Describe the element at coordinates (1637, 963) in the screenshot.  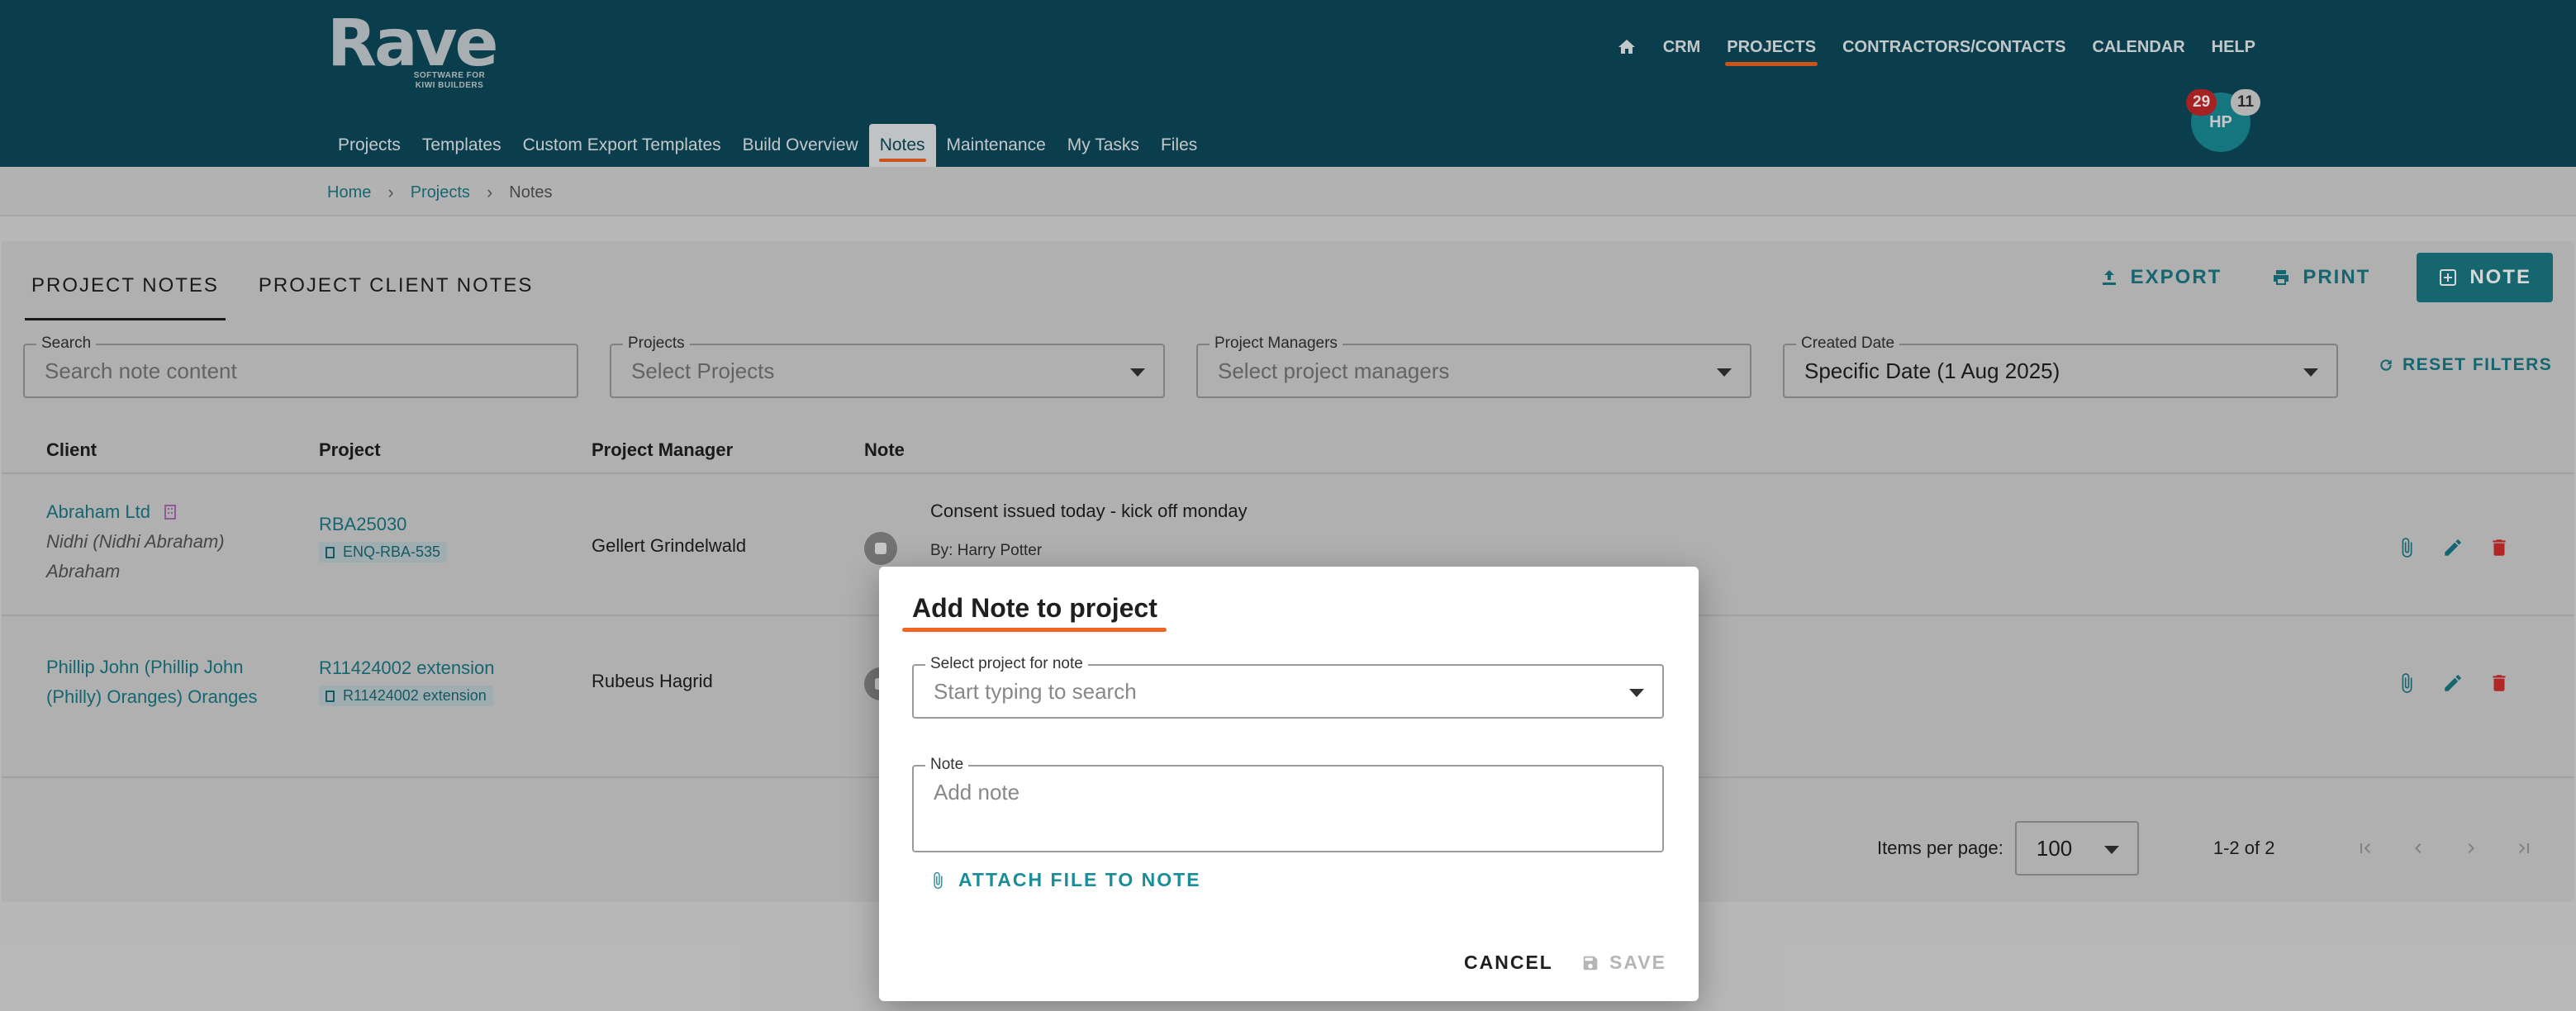
I see `save-label: SAVE` at that location.